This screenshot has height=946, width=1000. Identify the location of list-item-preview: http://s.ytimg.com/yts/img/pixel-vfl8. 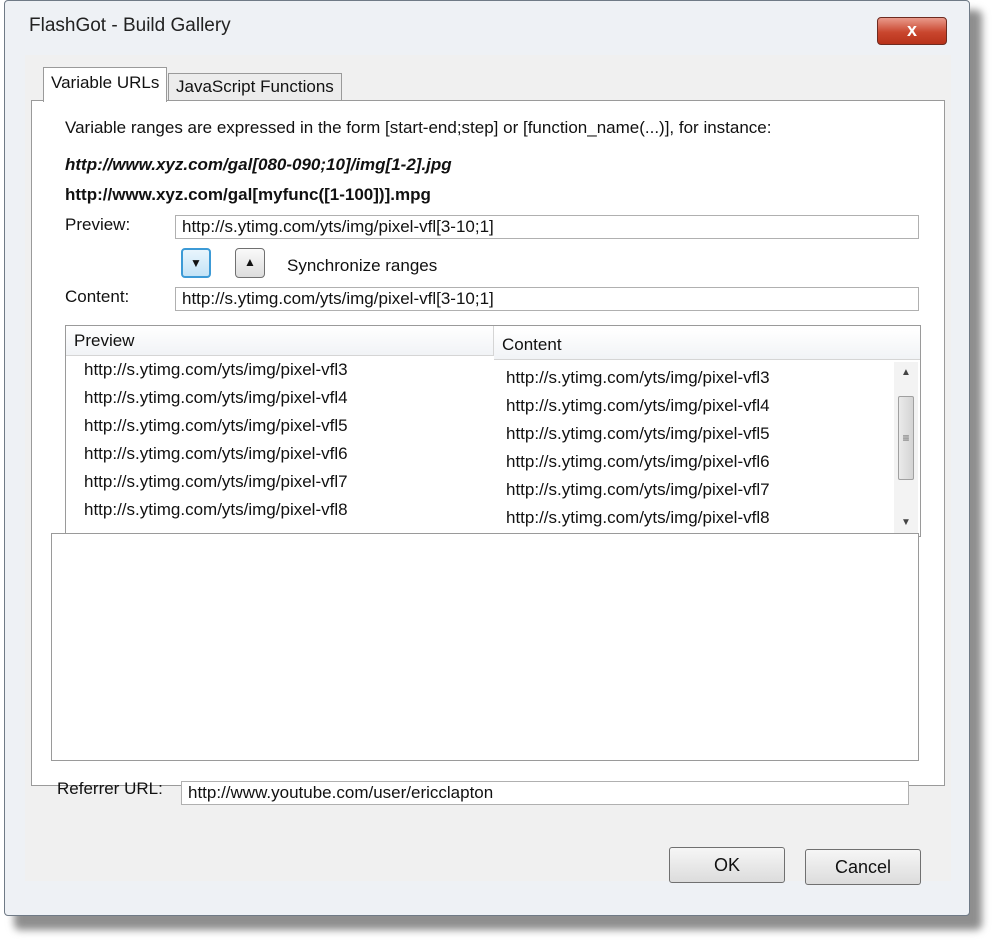
(216, 510).